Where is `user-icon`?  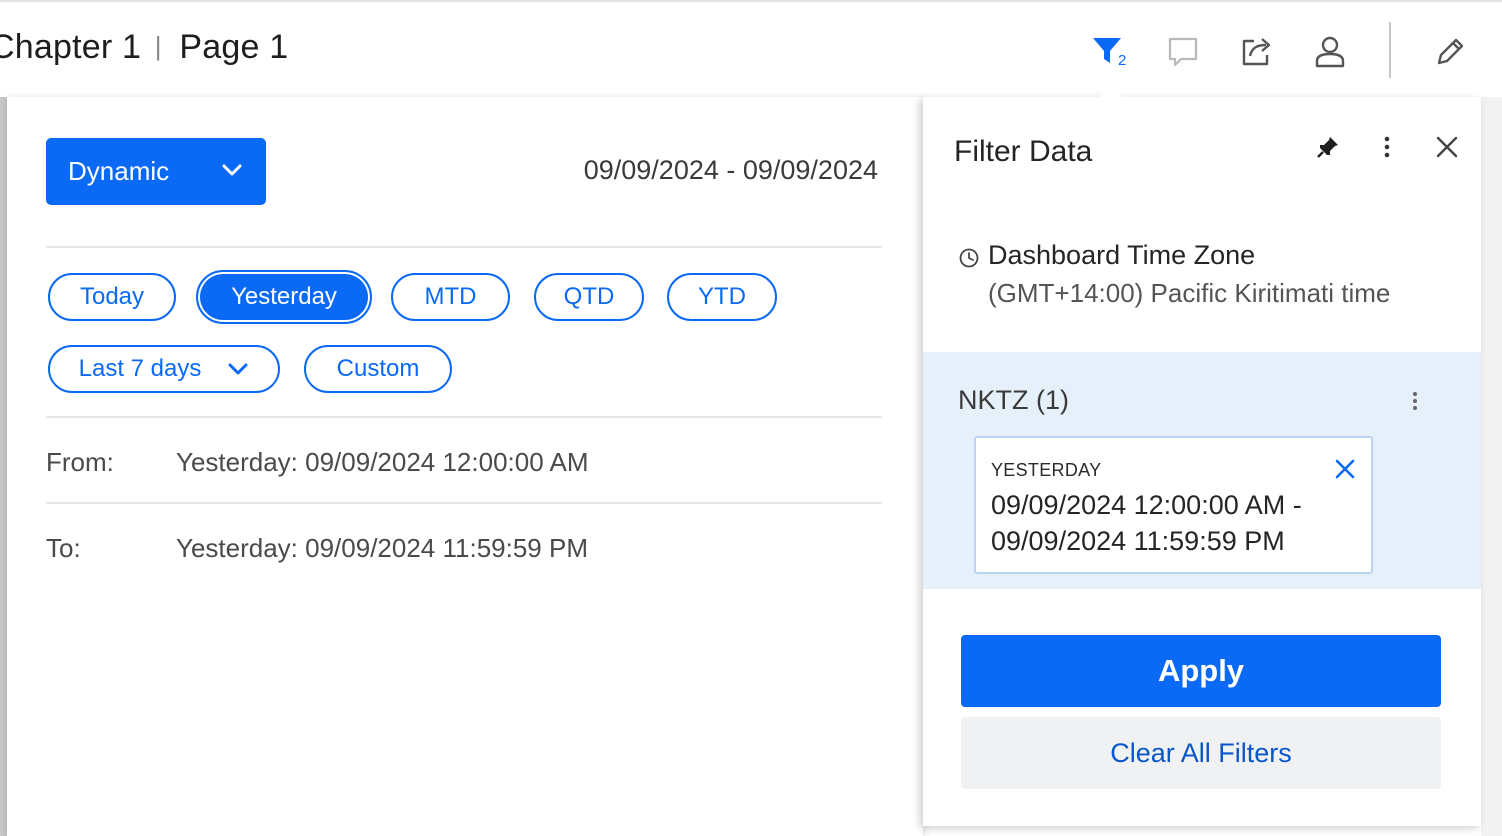
user-icon is located at coordinates (1330, 52).